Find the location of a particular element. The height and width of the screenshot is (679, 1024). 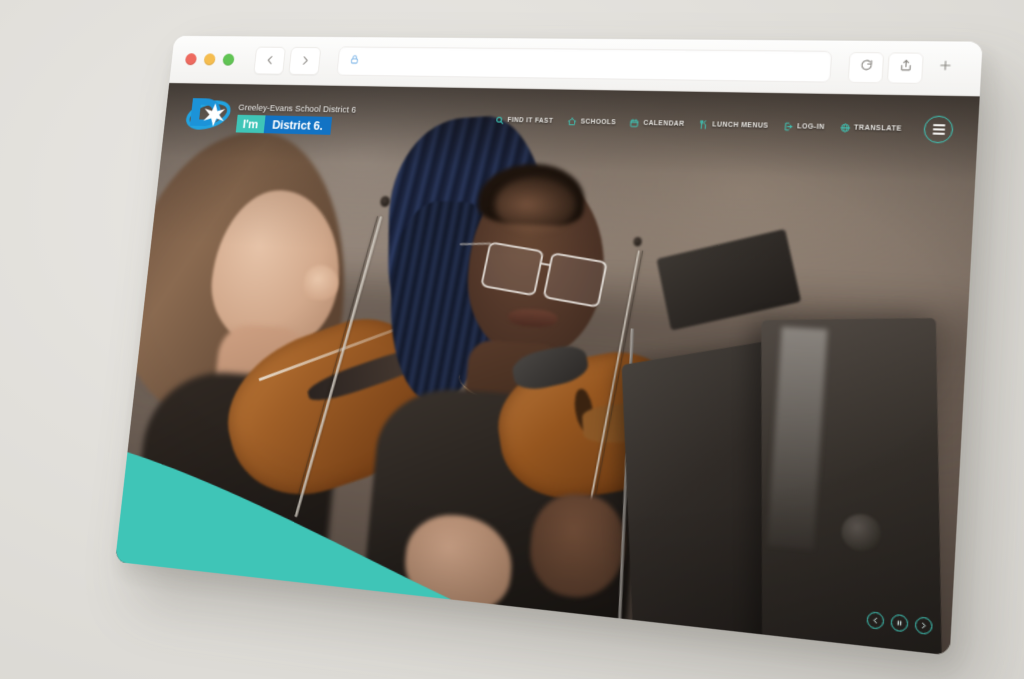

nav-label: SCHOOLS is located at coordinates (598, 122).